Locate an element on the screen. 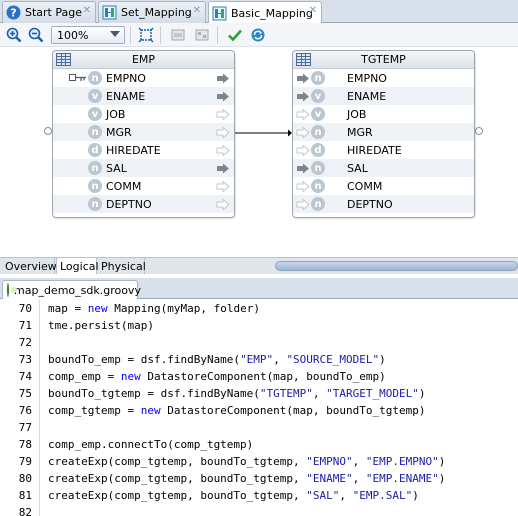 The image size is (518, 516). code-line: 78 comp_emp.connectTo(comp_tgtemp) is located at coordinates (259, 446).